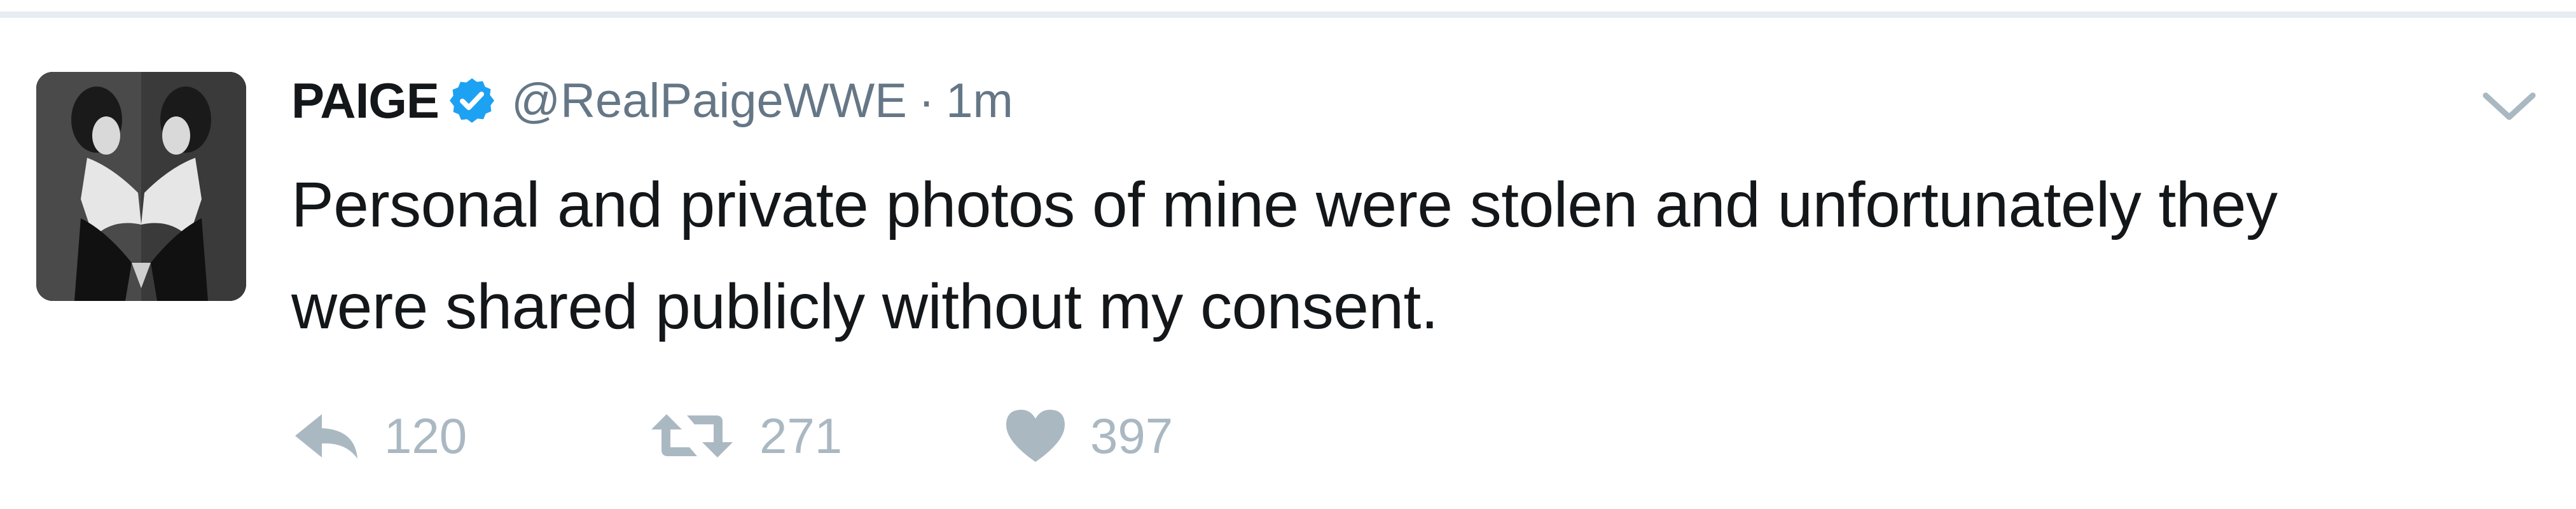 The width and height of the screenshot is (2576, 509). I want to click on retweet-count: 271, so click(801, 435).